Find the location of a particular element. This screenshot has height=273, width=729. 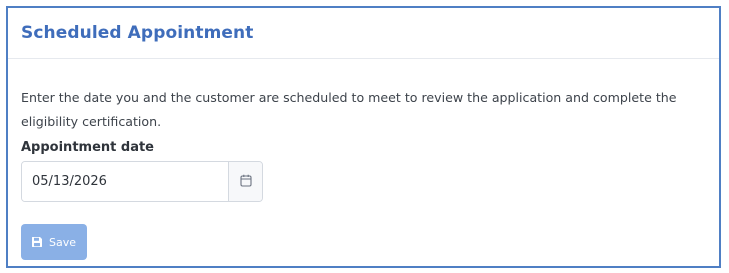

calendar-icon is located at coordinates (245, 181).